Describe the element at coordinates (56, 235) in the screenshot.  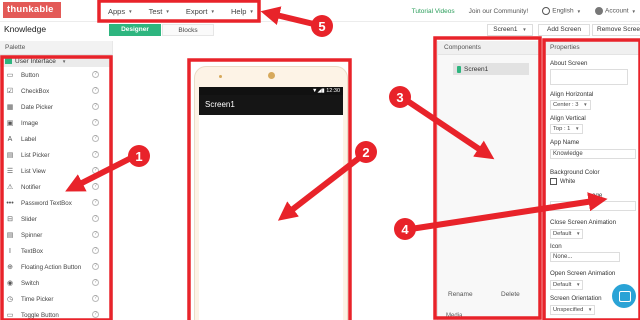
I see `palette-item: ▤ Spinner?` at that location.